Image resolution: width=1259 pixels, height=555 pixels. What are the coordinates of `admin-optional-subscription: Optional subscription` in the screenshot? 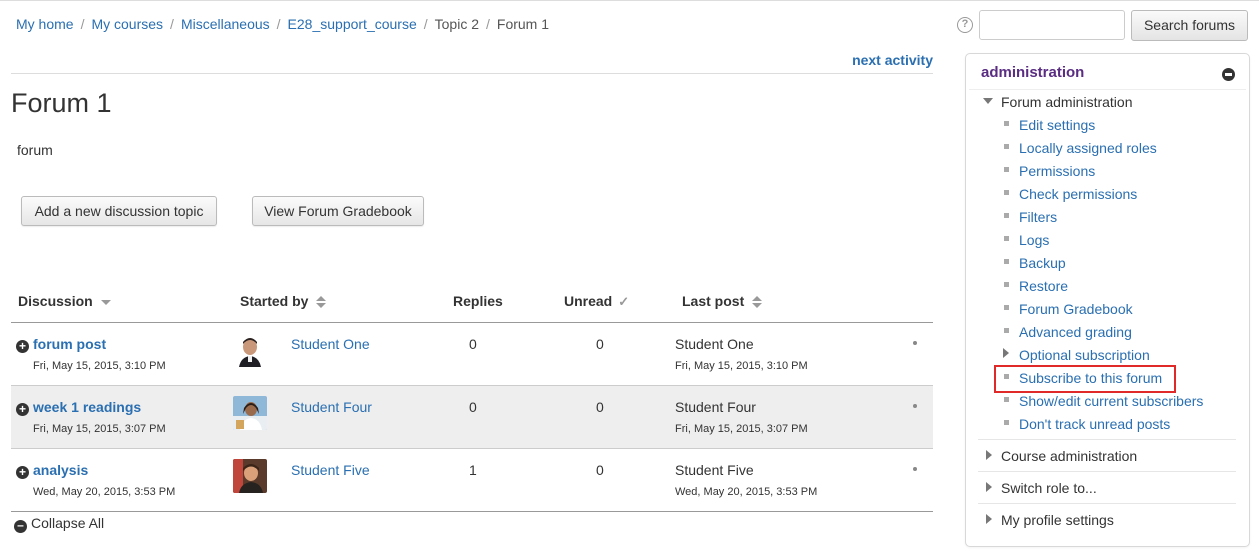 It's located at (1084, 355).